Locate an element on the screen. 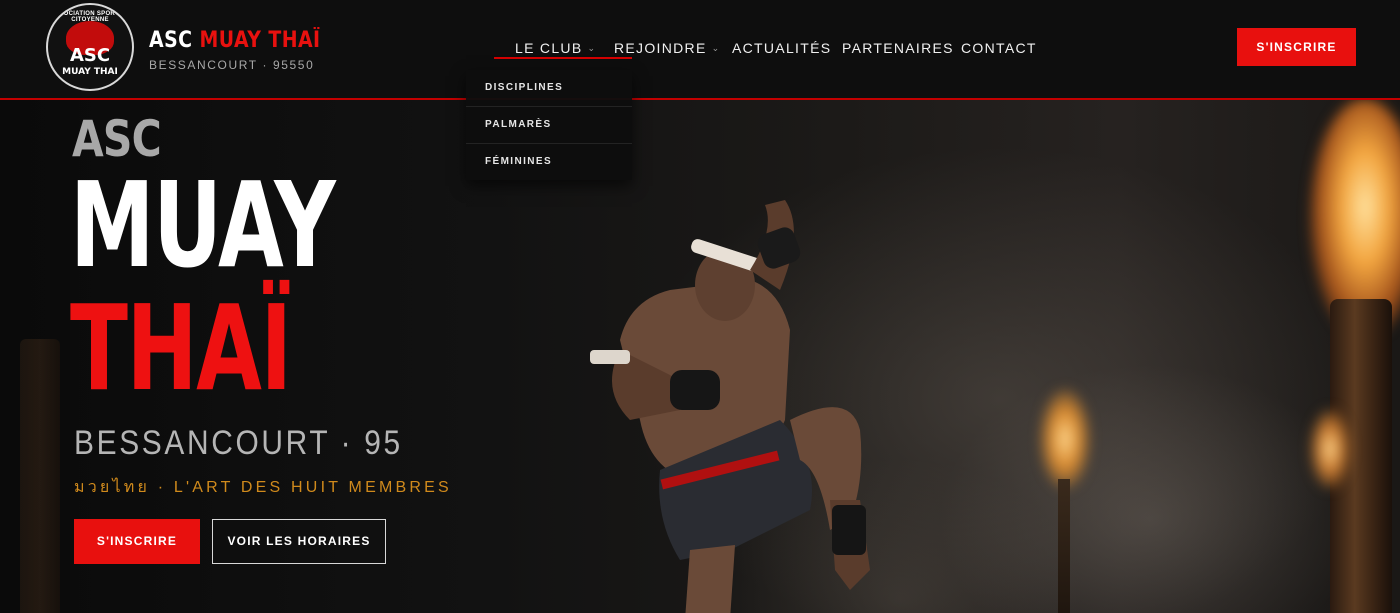  nav-active-indicator is located at coordinates (563, 58).